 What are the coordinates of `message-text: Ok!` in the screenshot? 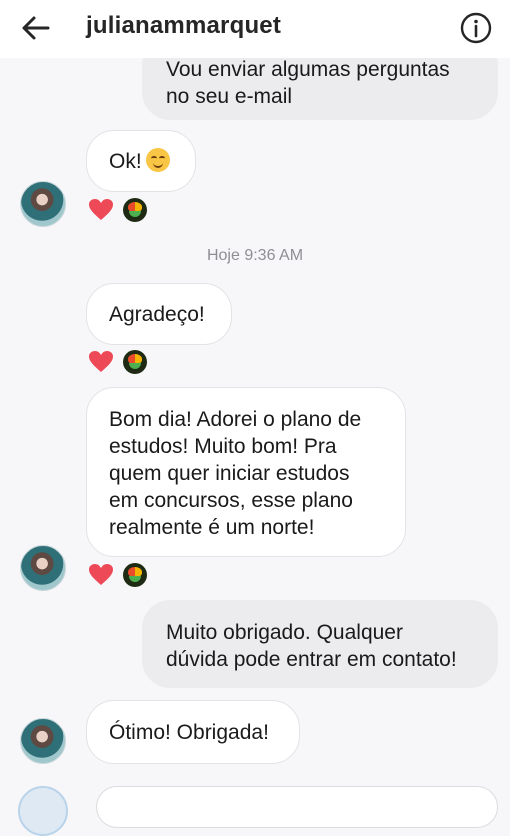 It's located at (125, 161).